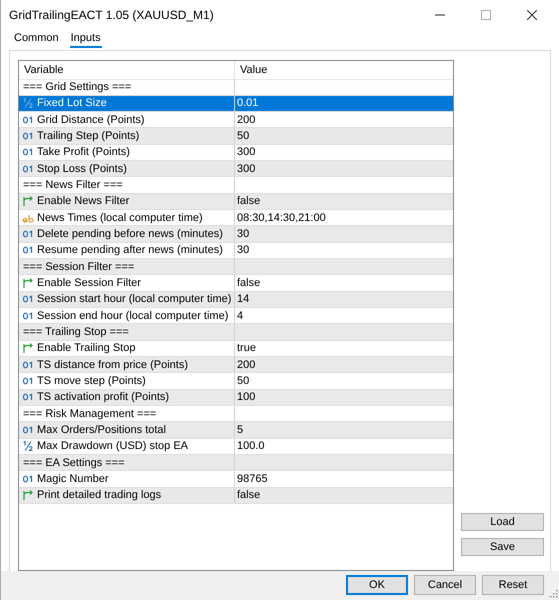  I want to click on variable-name: === EA Settings ===, so click(74, 462).